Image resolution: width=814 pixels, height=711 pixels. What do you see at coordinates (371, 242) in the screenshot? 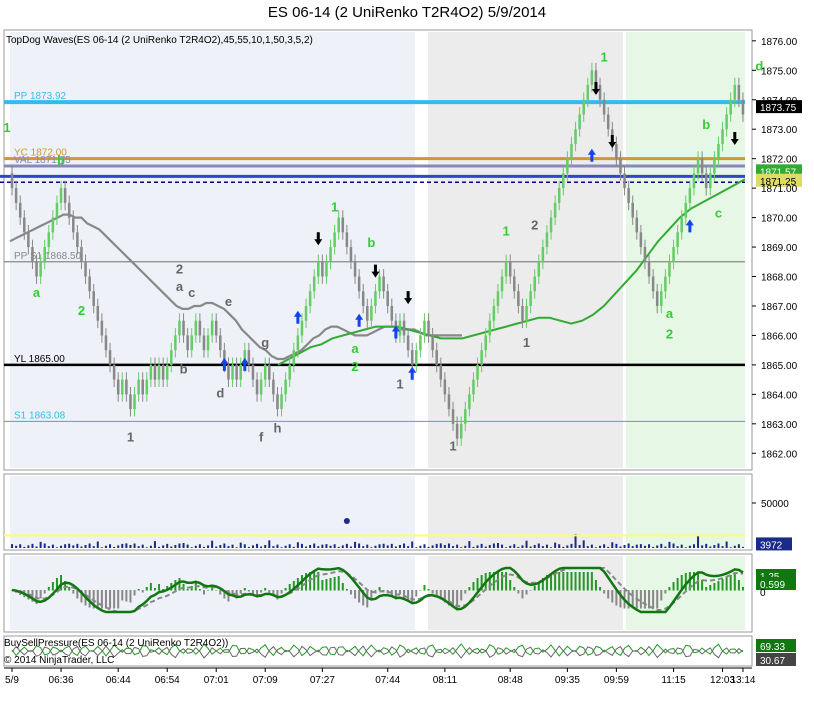
I see `wave-label-15: b` at bounding box center [371, 242].